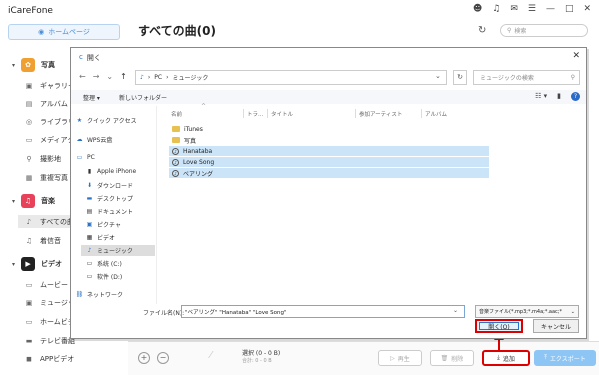 The image size is (599, 375). I want to click on sidebar-item-tv-show: ▬ テレビ番組, so click(49, 341).